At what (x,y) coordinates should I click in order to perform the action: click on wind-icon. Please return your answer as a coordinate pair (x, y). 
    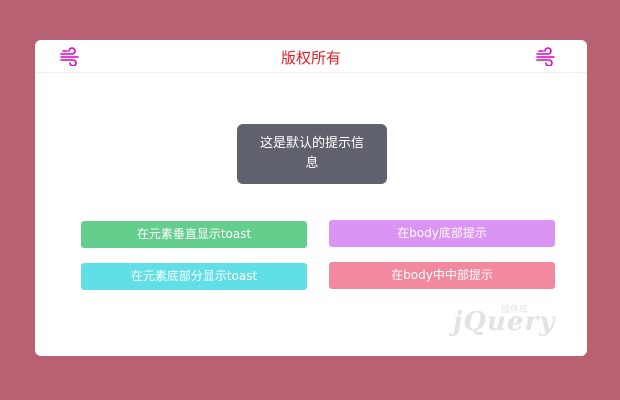
    Looking at the image, I should click on (546, 56).